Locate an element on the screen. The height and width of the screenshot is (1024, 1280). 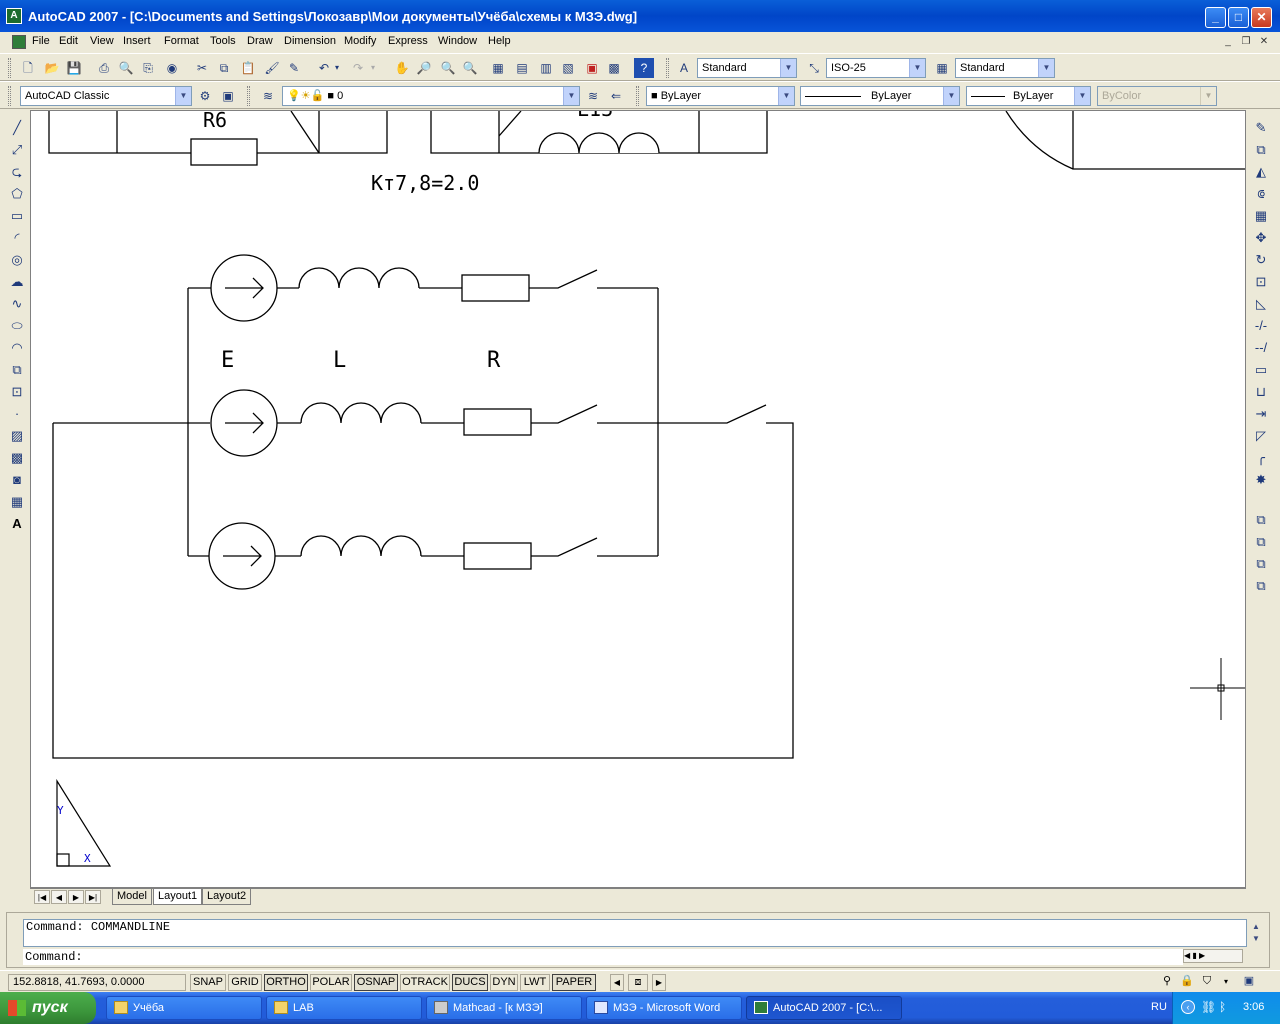
cad-standards-icon: ⛉ is located at coordinates (1207, 982).